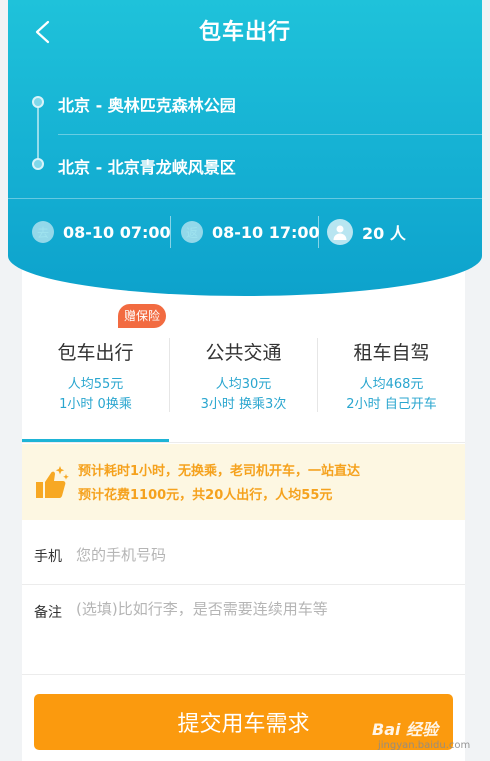 This screenshot has width=490, height=761. What do you see at coordinates (265, 609) in the screenshot?
I see `note-input` at bounding box center [265, 609].